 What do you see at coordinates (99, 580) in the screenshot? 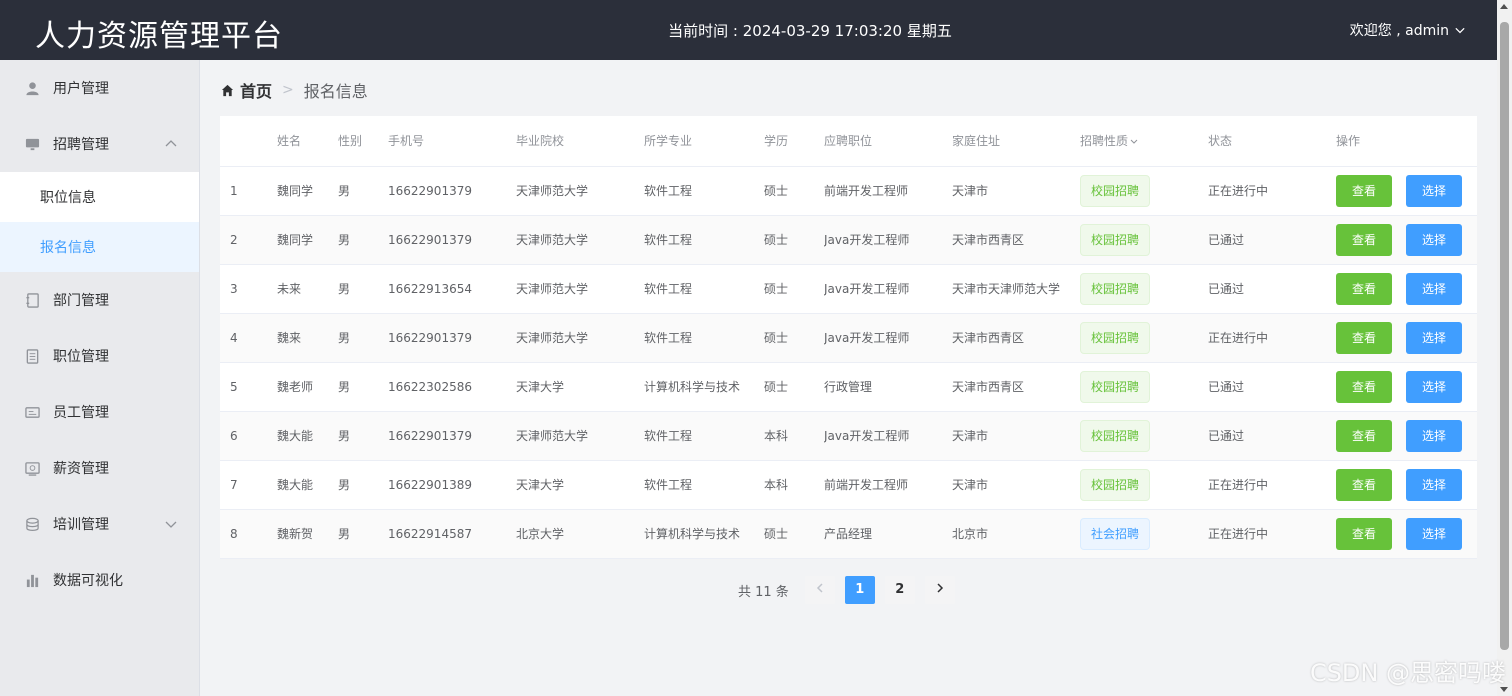
I see `sidebar-item-7: 数据可视化` at bounding box center [99, 580].